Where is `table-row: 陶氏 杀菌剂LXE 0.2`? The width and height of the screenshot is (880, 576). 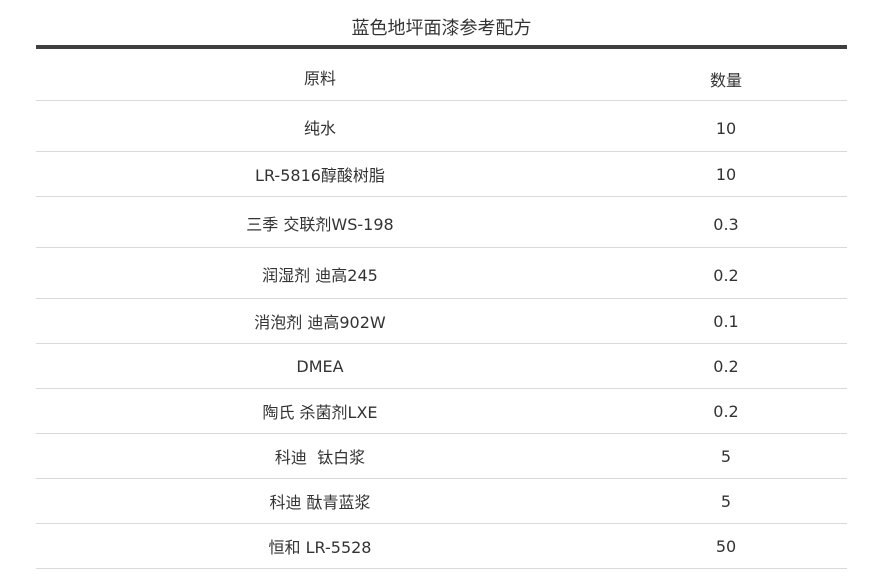 table-row: 陶氏 杀菌剂LXE 0.2 is located at coordinates (441, 411).